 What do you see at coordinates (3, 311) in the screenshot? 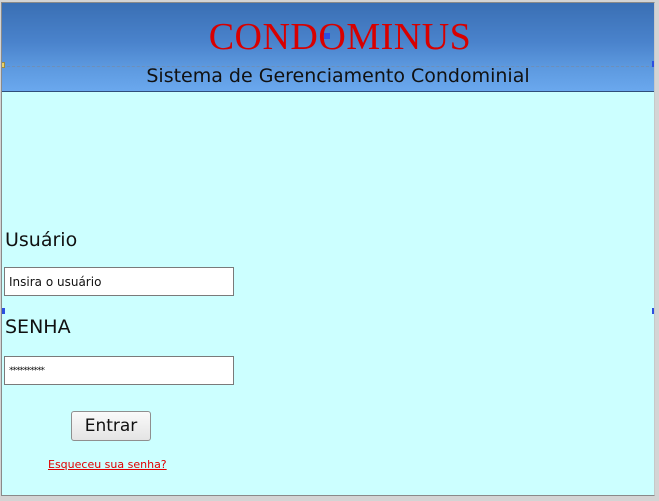
I see `selection-handle-mid-left` at bounding box center [3, 311].